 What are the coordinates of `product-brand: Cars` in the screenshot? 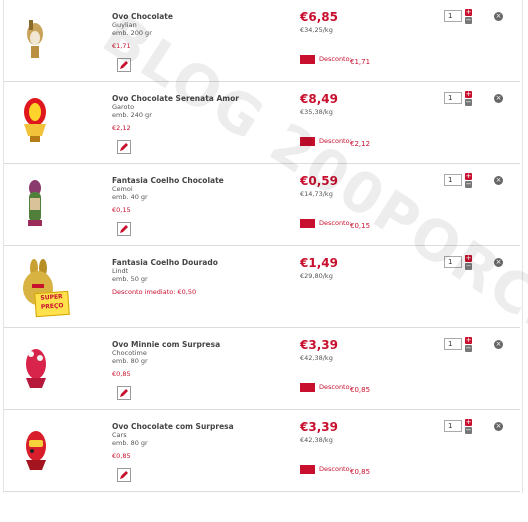 It's located at (119, 435).